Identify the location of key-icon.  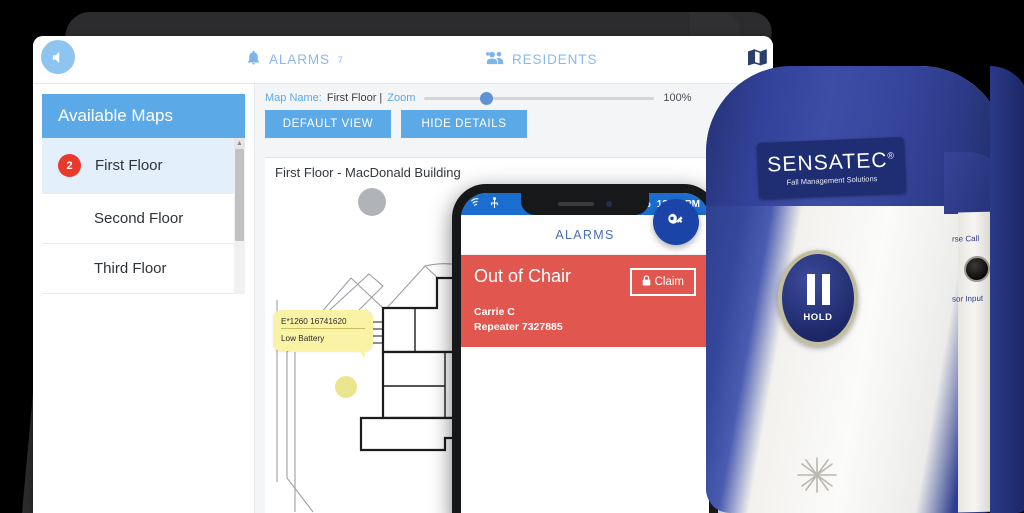
(676, 222).